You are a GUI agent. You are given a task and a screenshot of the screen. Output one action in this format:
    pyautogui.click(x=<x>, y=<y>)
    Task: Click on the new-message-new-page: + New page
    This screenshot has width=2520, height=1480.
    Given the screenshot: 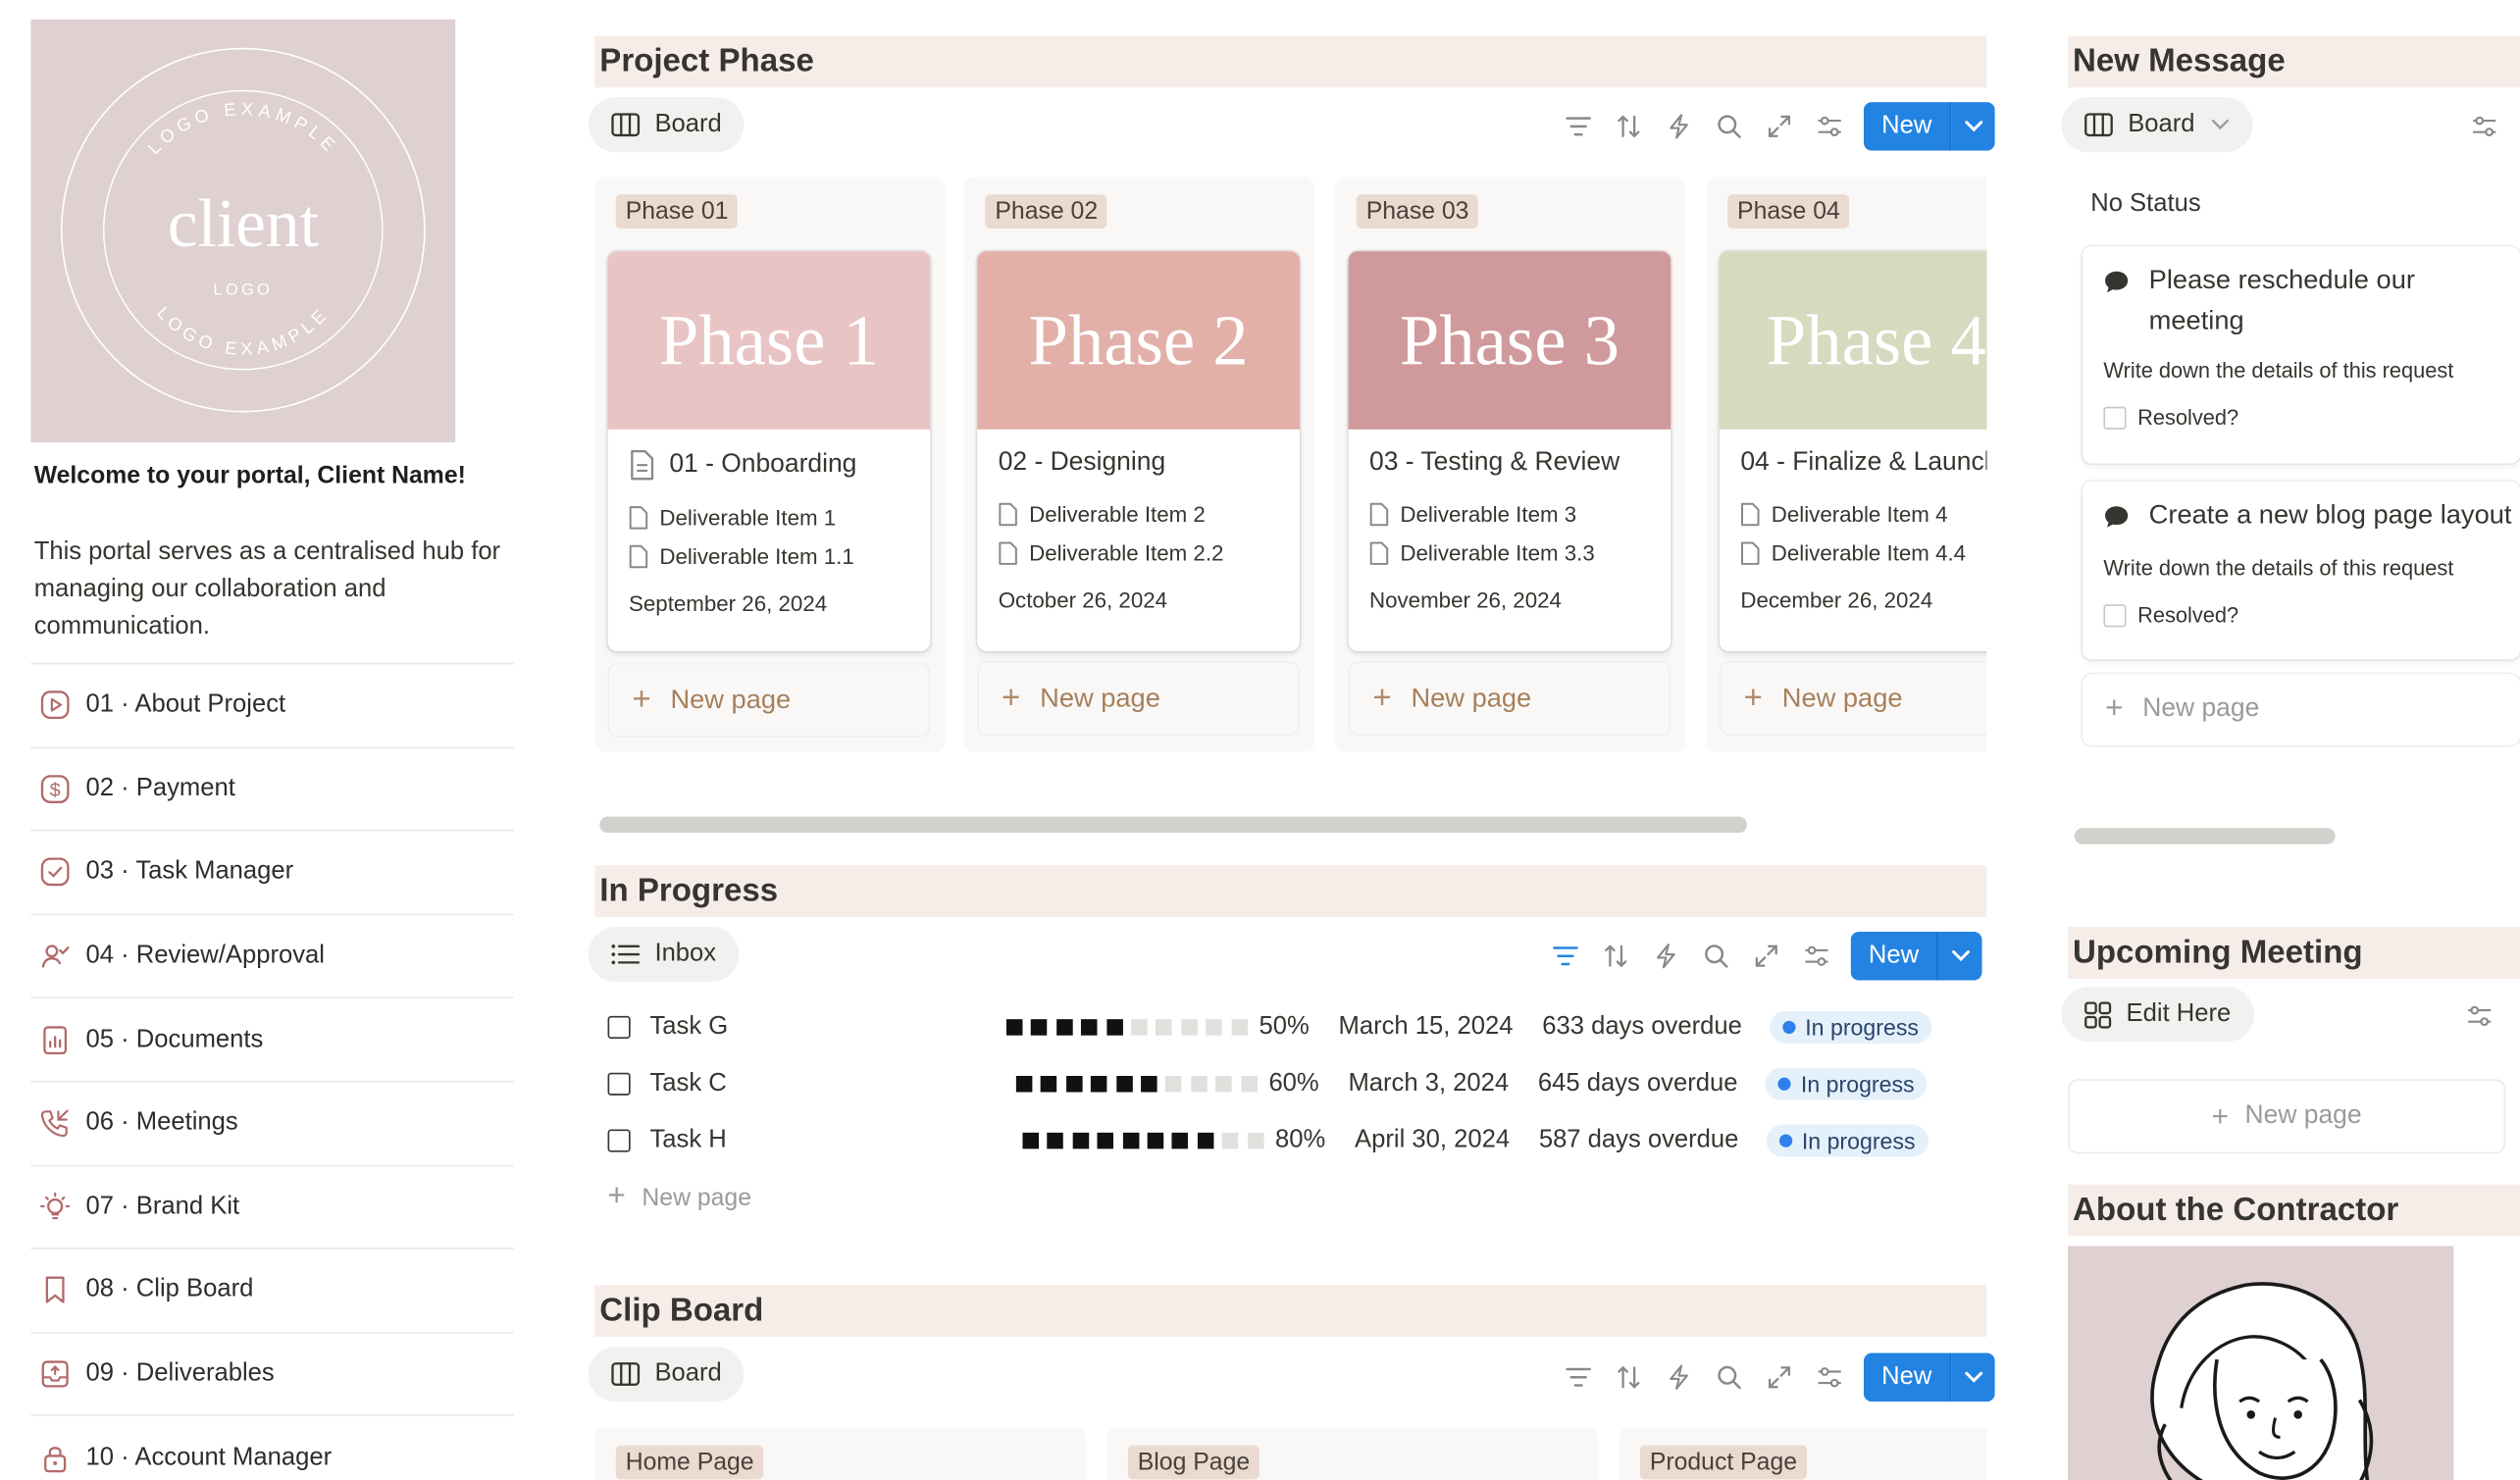 What is the action you would take?
    pyautogui.click(x=2301, y=709)
    